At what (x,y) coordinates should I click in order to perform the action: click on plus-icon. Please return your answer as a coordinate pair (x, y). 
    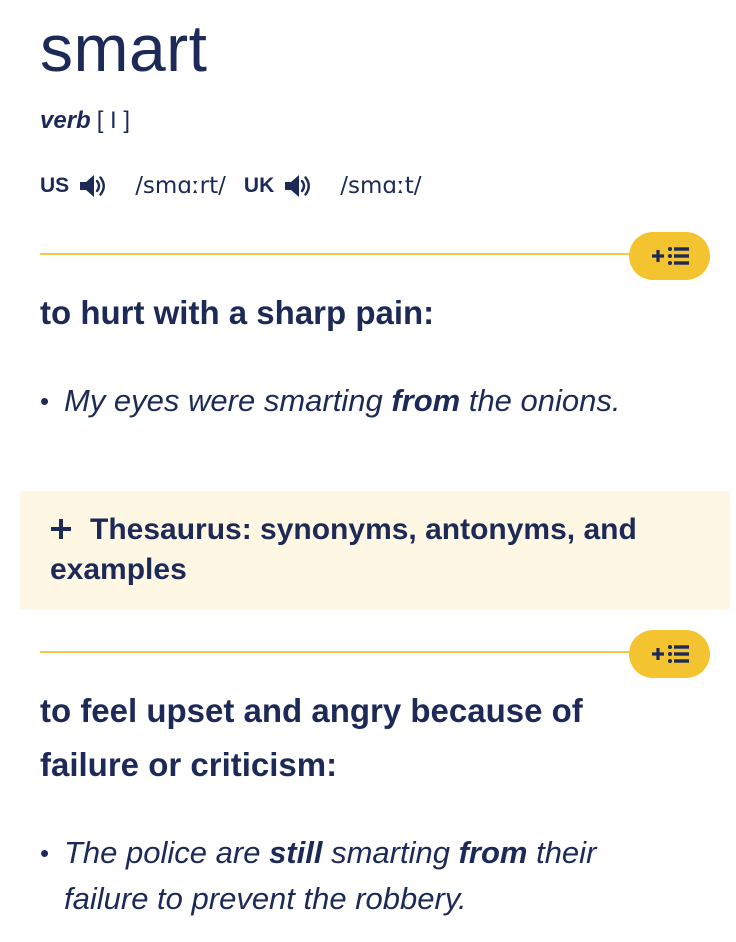
    Looking at the image, I should click on (61, 529).